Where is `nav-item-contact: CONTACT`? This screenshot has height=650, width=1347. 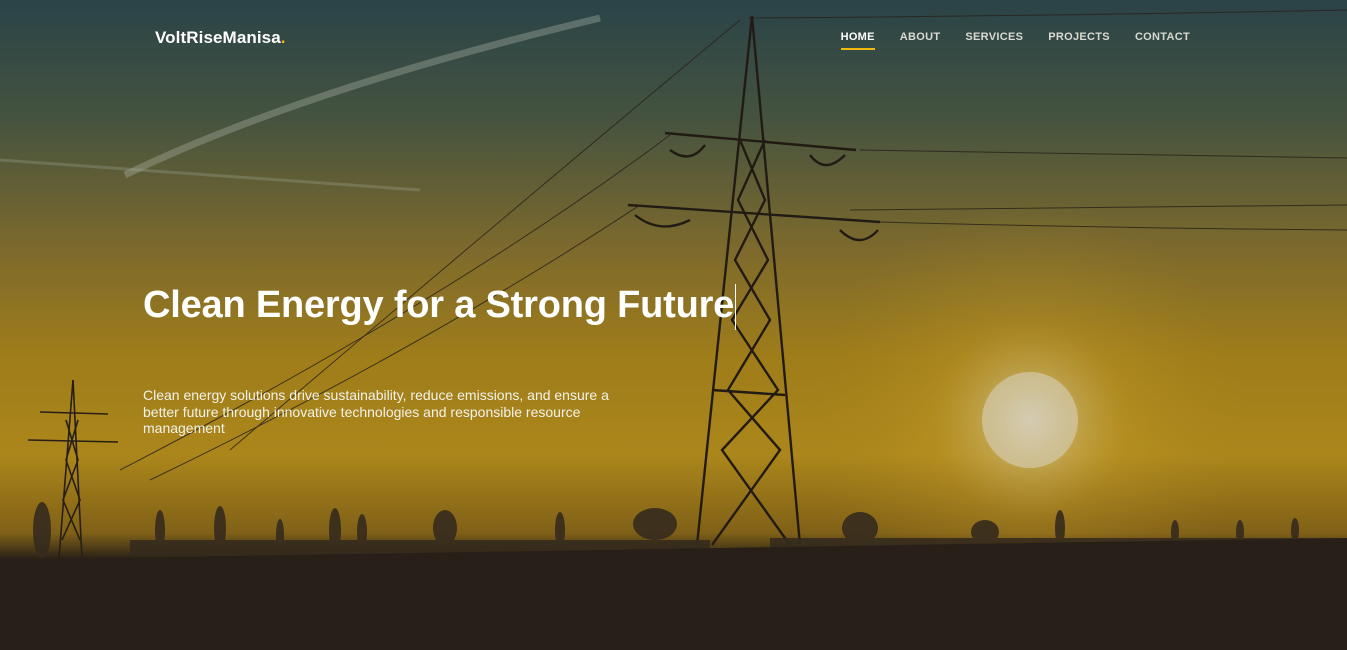 nav-item-contact: CONTACT is located at coordinates (1162, 40).